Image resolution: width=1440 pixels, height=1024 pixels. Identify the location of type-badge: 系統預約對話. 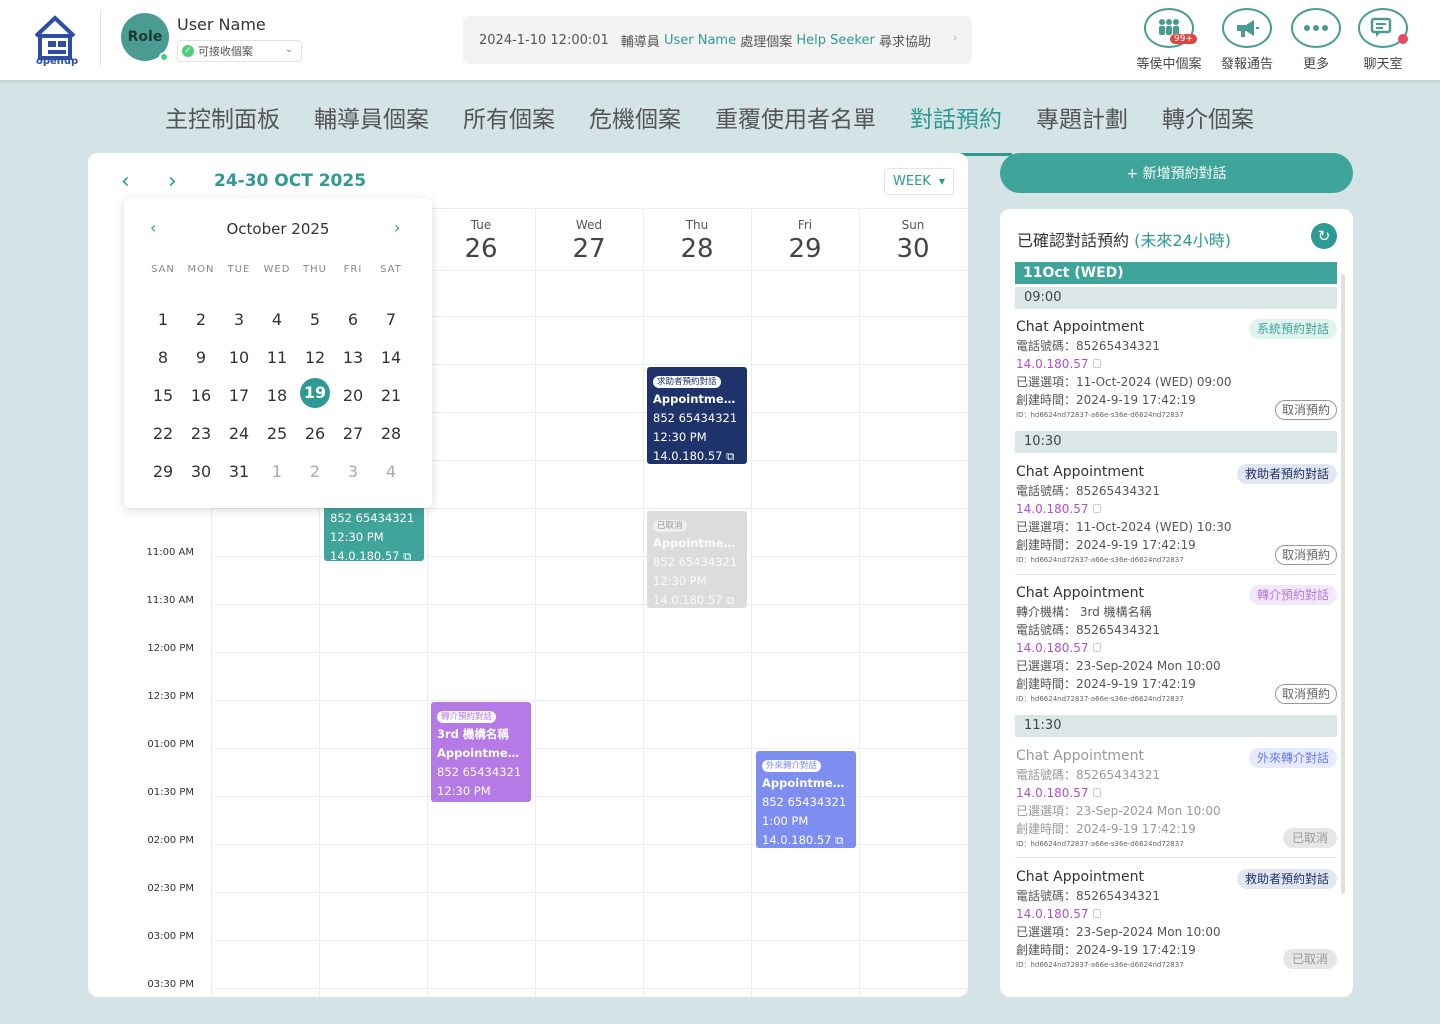
(1292, 329).